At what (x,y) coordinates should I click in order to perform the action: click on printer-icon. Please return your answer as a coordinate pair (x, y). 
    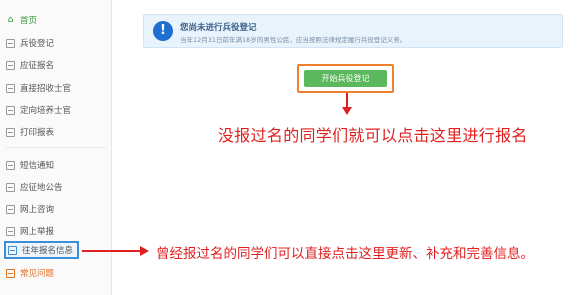
    Looking at the image, I should click on (10, 132).